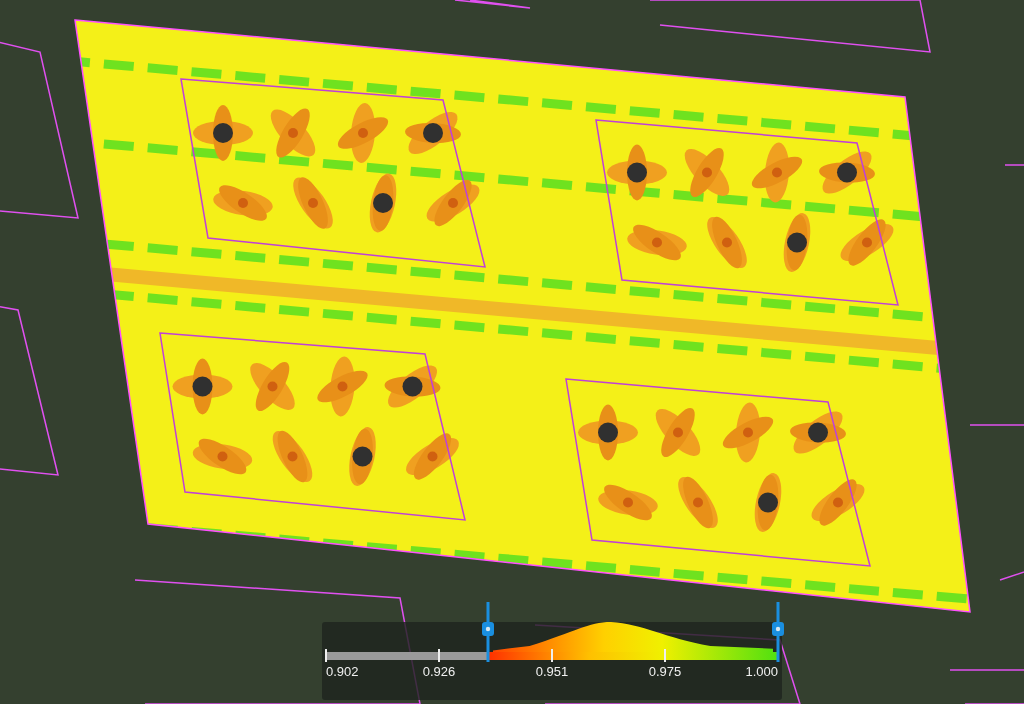 This screenshot has height=704, width=1024. Describe the element at coordinates (342, 671) in the screenshot. I see `scale-tick-label: 0.902` at that location.